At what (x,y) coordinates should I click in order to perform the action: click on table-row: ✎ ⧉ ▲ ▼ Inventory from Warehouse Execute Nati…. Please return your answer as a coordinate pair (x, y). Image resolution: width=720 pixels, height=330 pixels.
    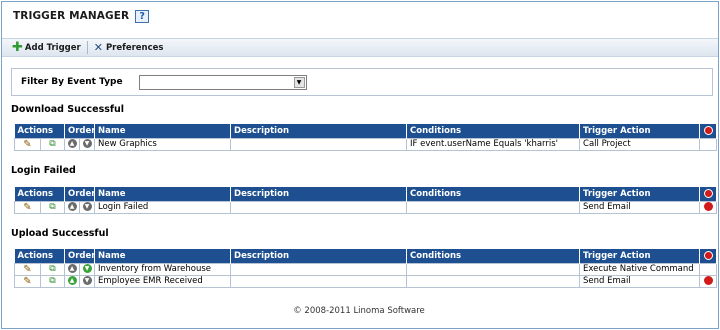
    Looking at the image, I should click on (366, 269).